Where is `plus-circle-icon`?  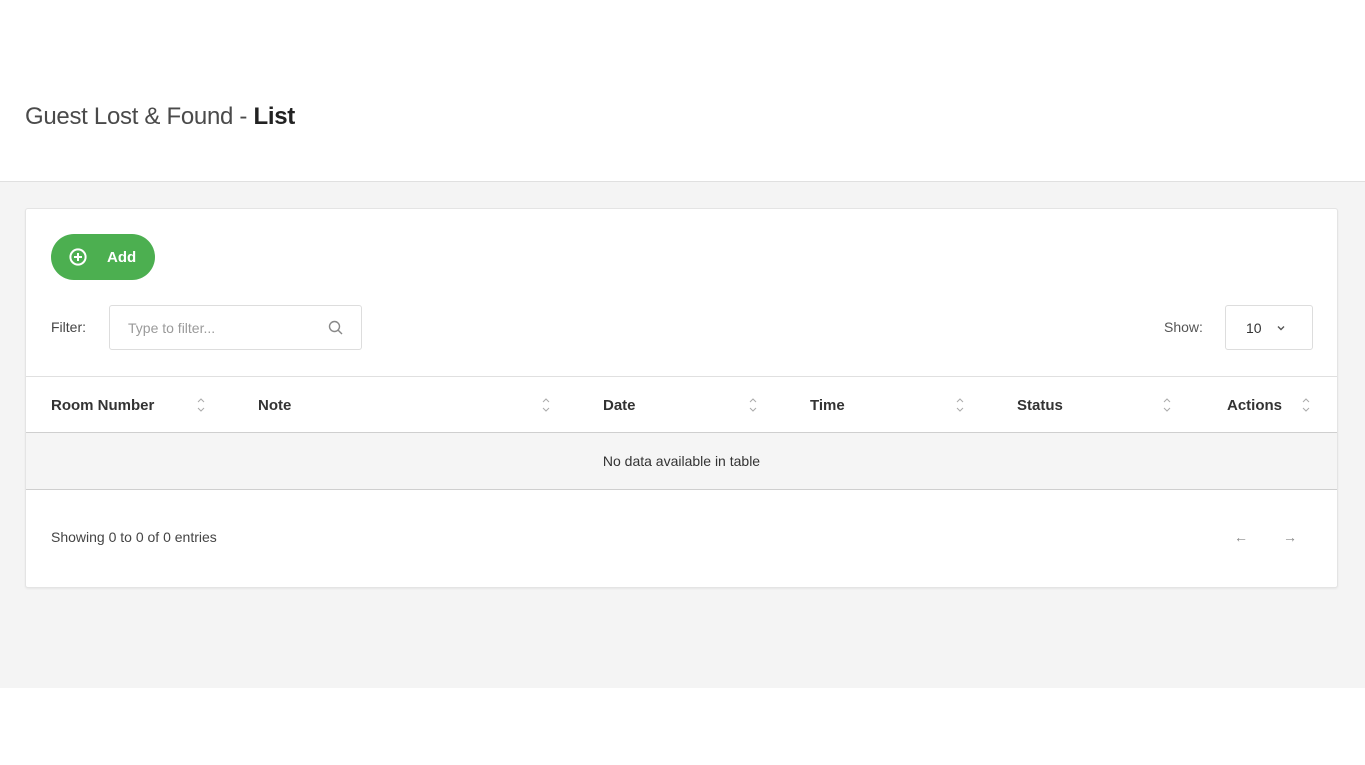
plus-circle-icon is located at coordinates (78, 257).